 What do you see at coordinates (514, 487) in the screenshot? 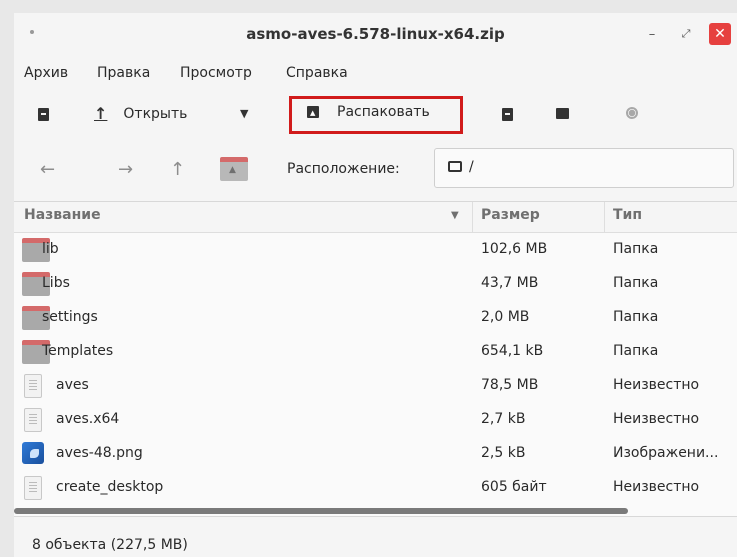
I see `item-size: 605 байт` at bounding box center [514, 487].